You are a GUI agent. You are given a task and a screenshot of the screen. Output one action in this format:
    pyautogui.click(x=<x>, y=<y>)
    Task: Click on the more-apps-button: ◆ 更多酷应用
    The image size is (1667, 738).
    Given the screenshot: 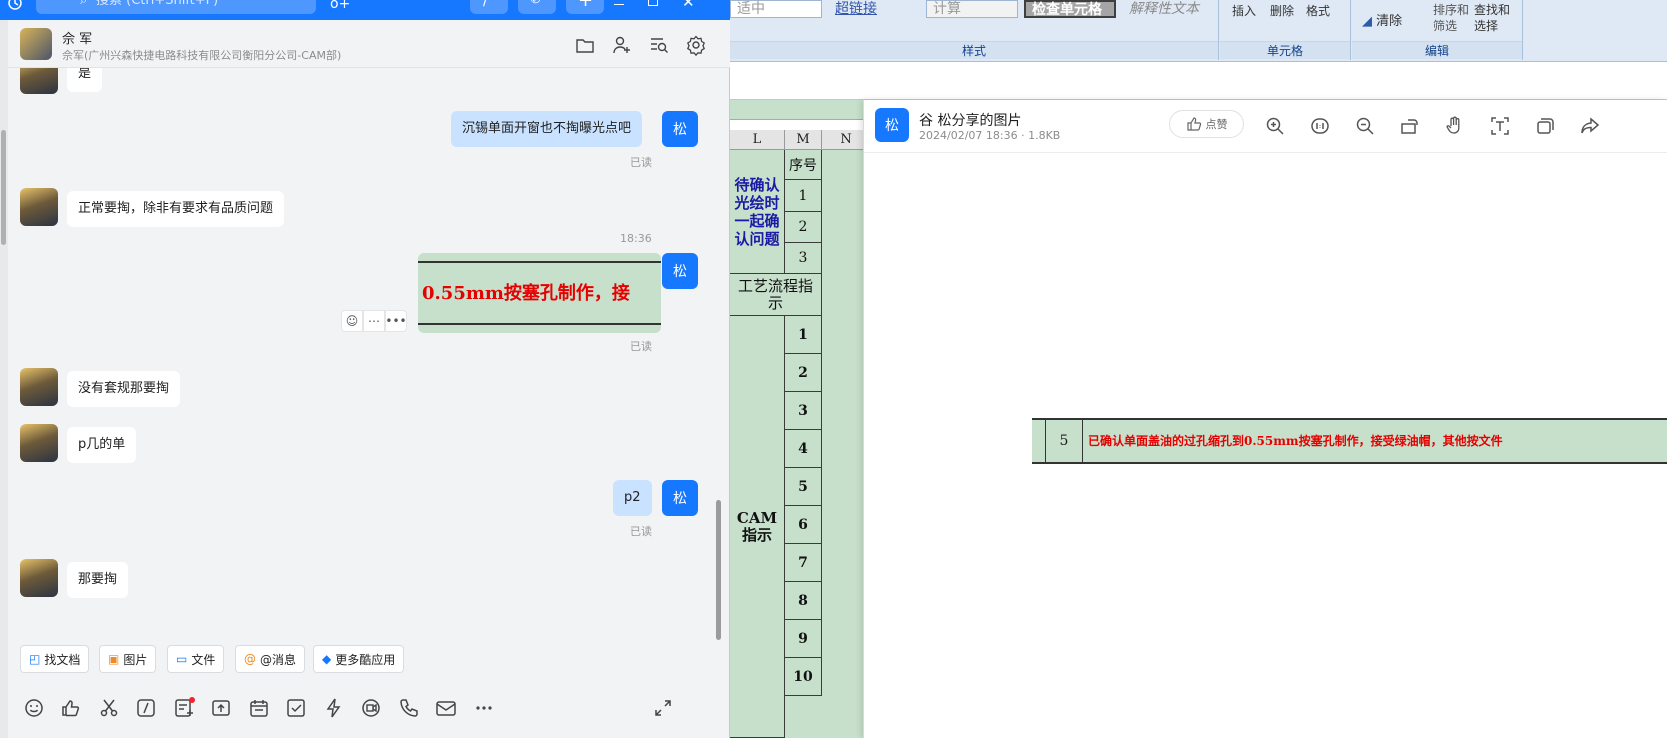 What is the action you would take?
    pyautogui.click(x=359, y=659)
    